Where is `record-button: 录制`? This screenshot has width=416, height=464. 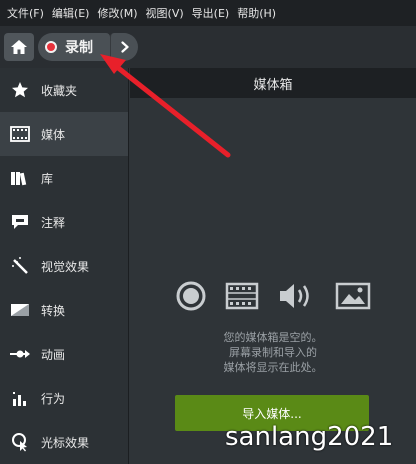
record-button: 录制 is located at coordinates (74, 47).